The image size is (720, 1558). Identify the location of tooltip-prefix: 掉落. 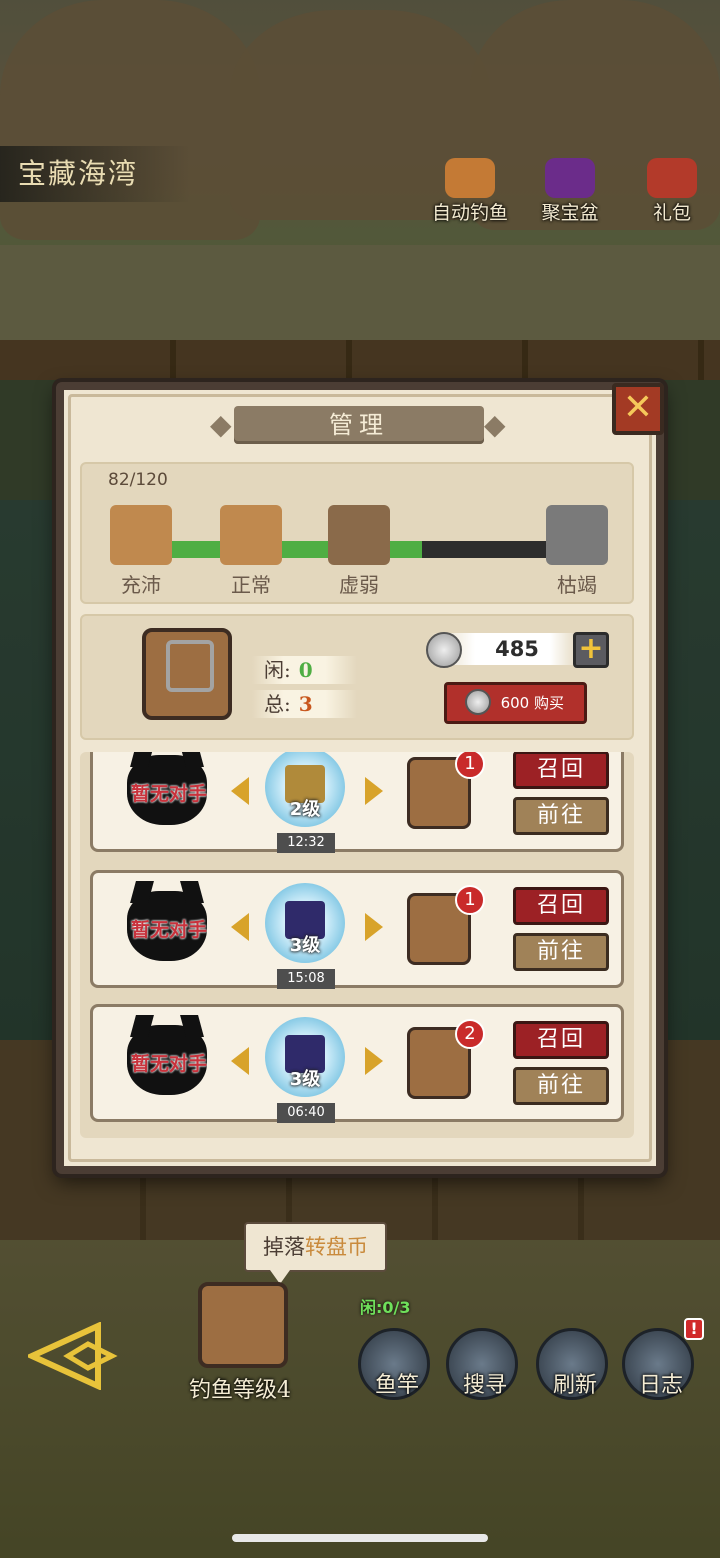
(284, 1247).